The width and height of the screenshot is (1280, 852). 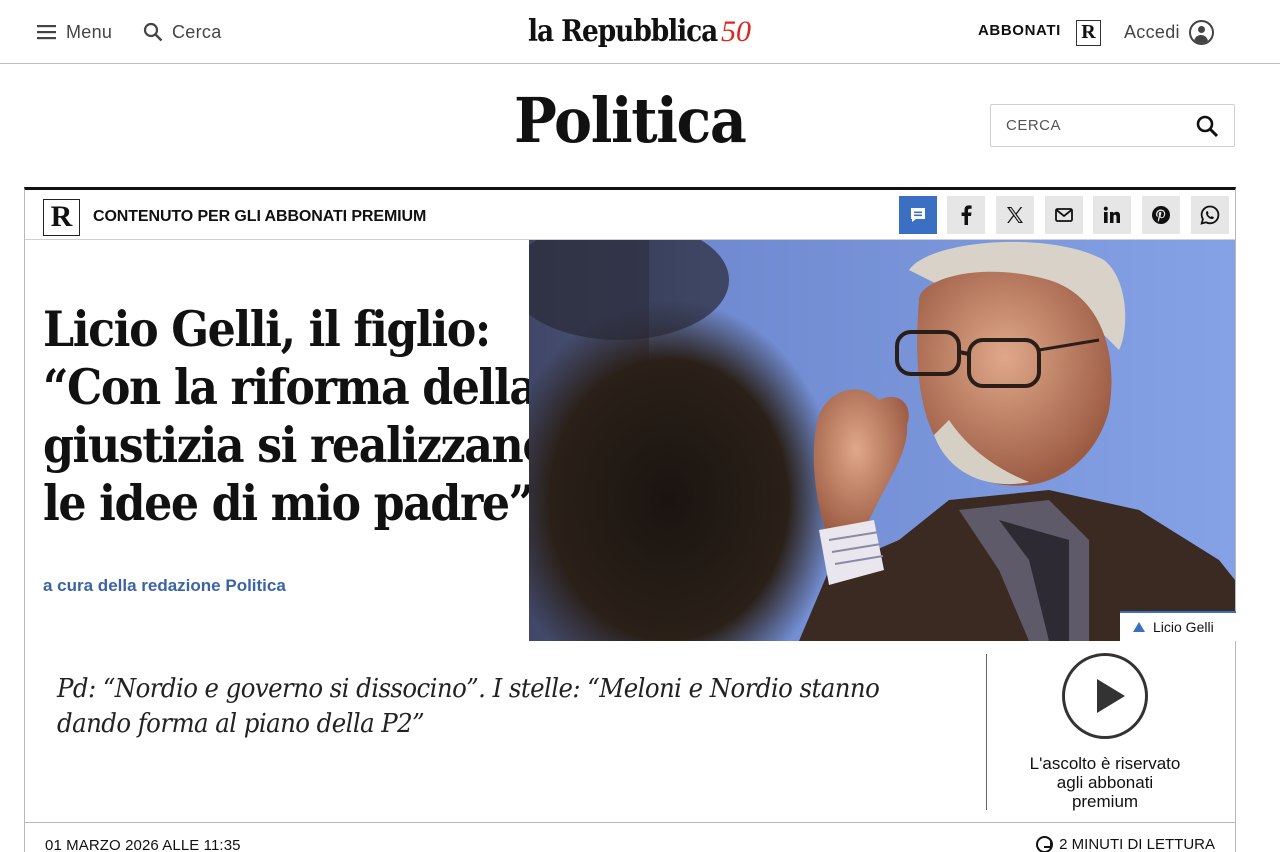 I want to click on search-label: Cerca, so click(x=197, y=31).